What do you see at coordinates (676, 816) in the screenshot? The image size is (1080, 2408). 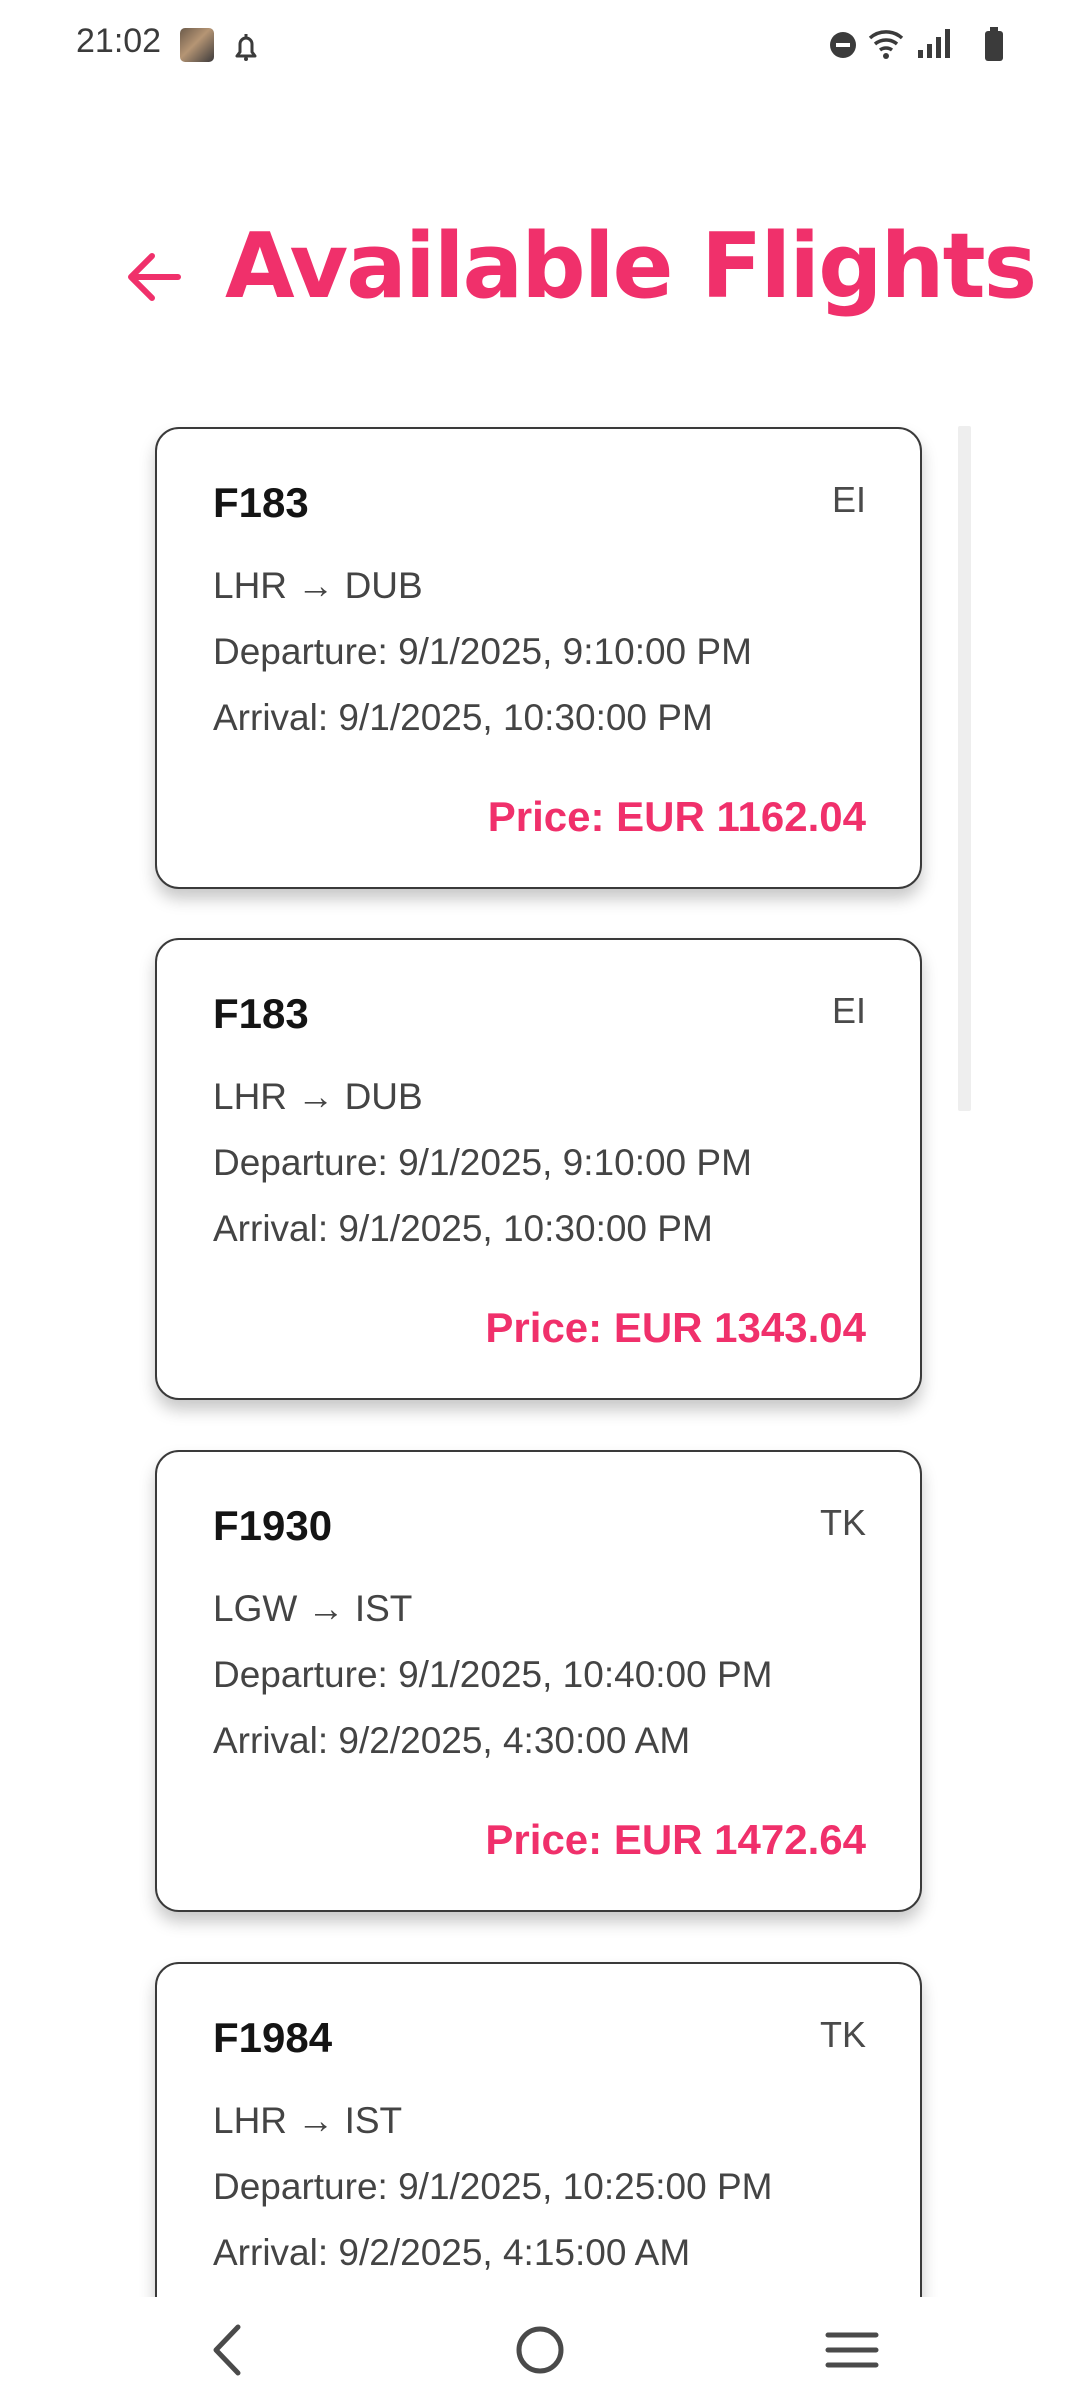 I see `flight-price: Price: EUR 1162.04` at bounding box center [676, 816].